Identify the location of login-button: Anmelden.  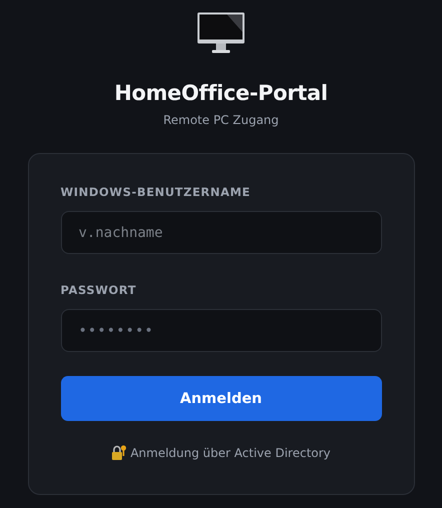
(221, 398).